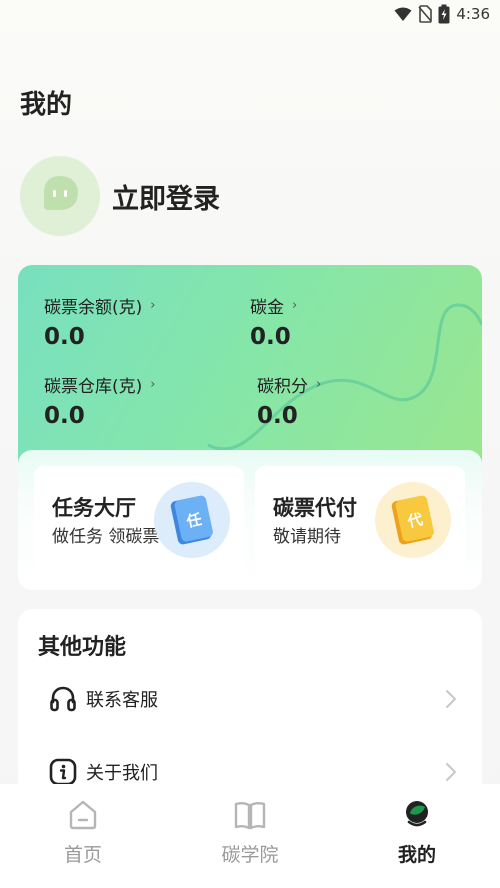 This screenshot has height=888, width=500. Describe the element at coordinates (63, 699) in the screenshot. I see `headset-icon` at that location.